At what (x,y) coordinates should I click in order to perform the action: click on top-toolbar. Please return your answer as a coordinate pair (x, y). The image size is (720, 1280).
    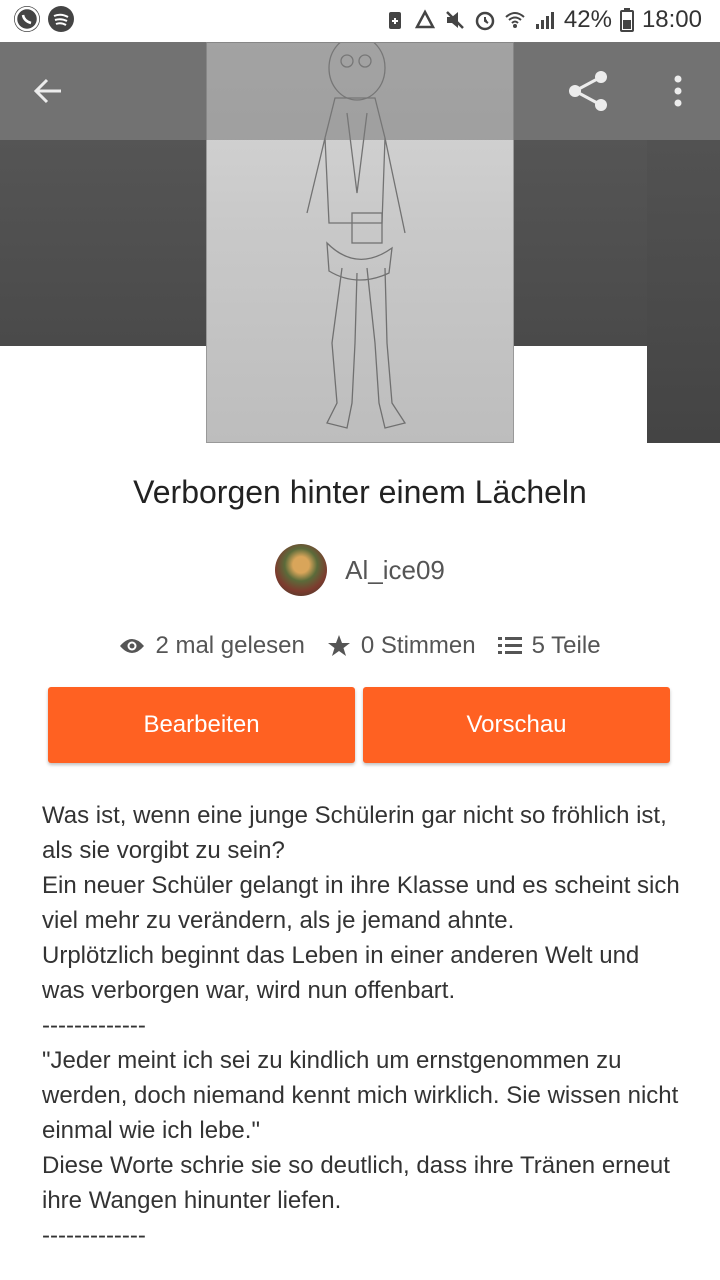
    Looking at the image, I should click on (360, 91).